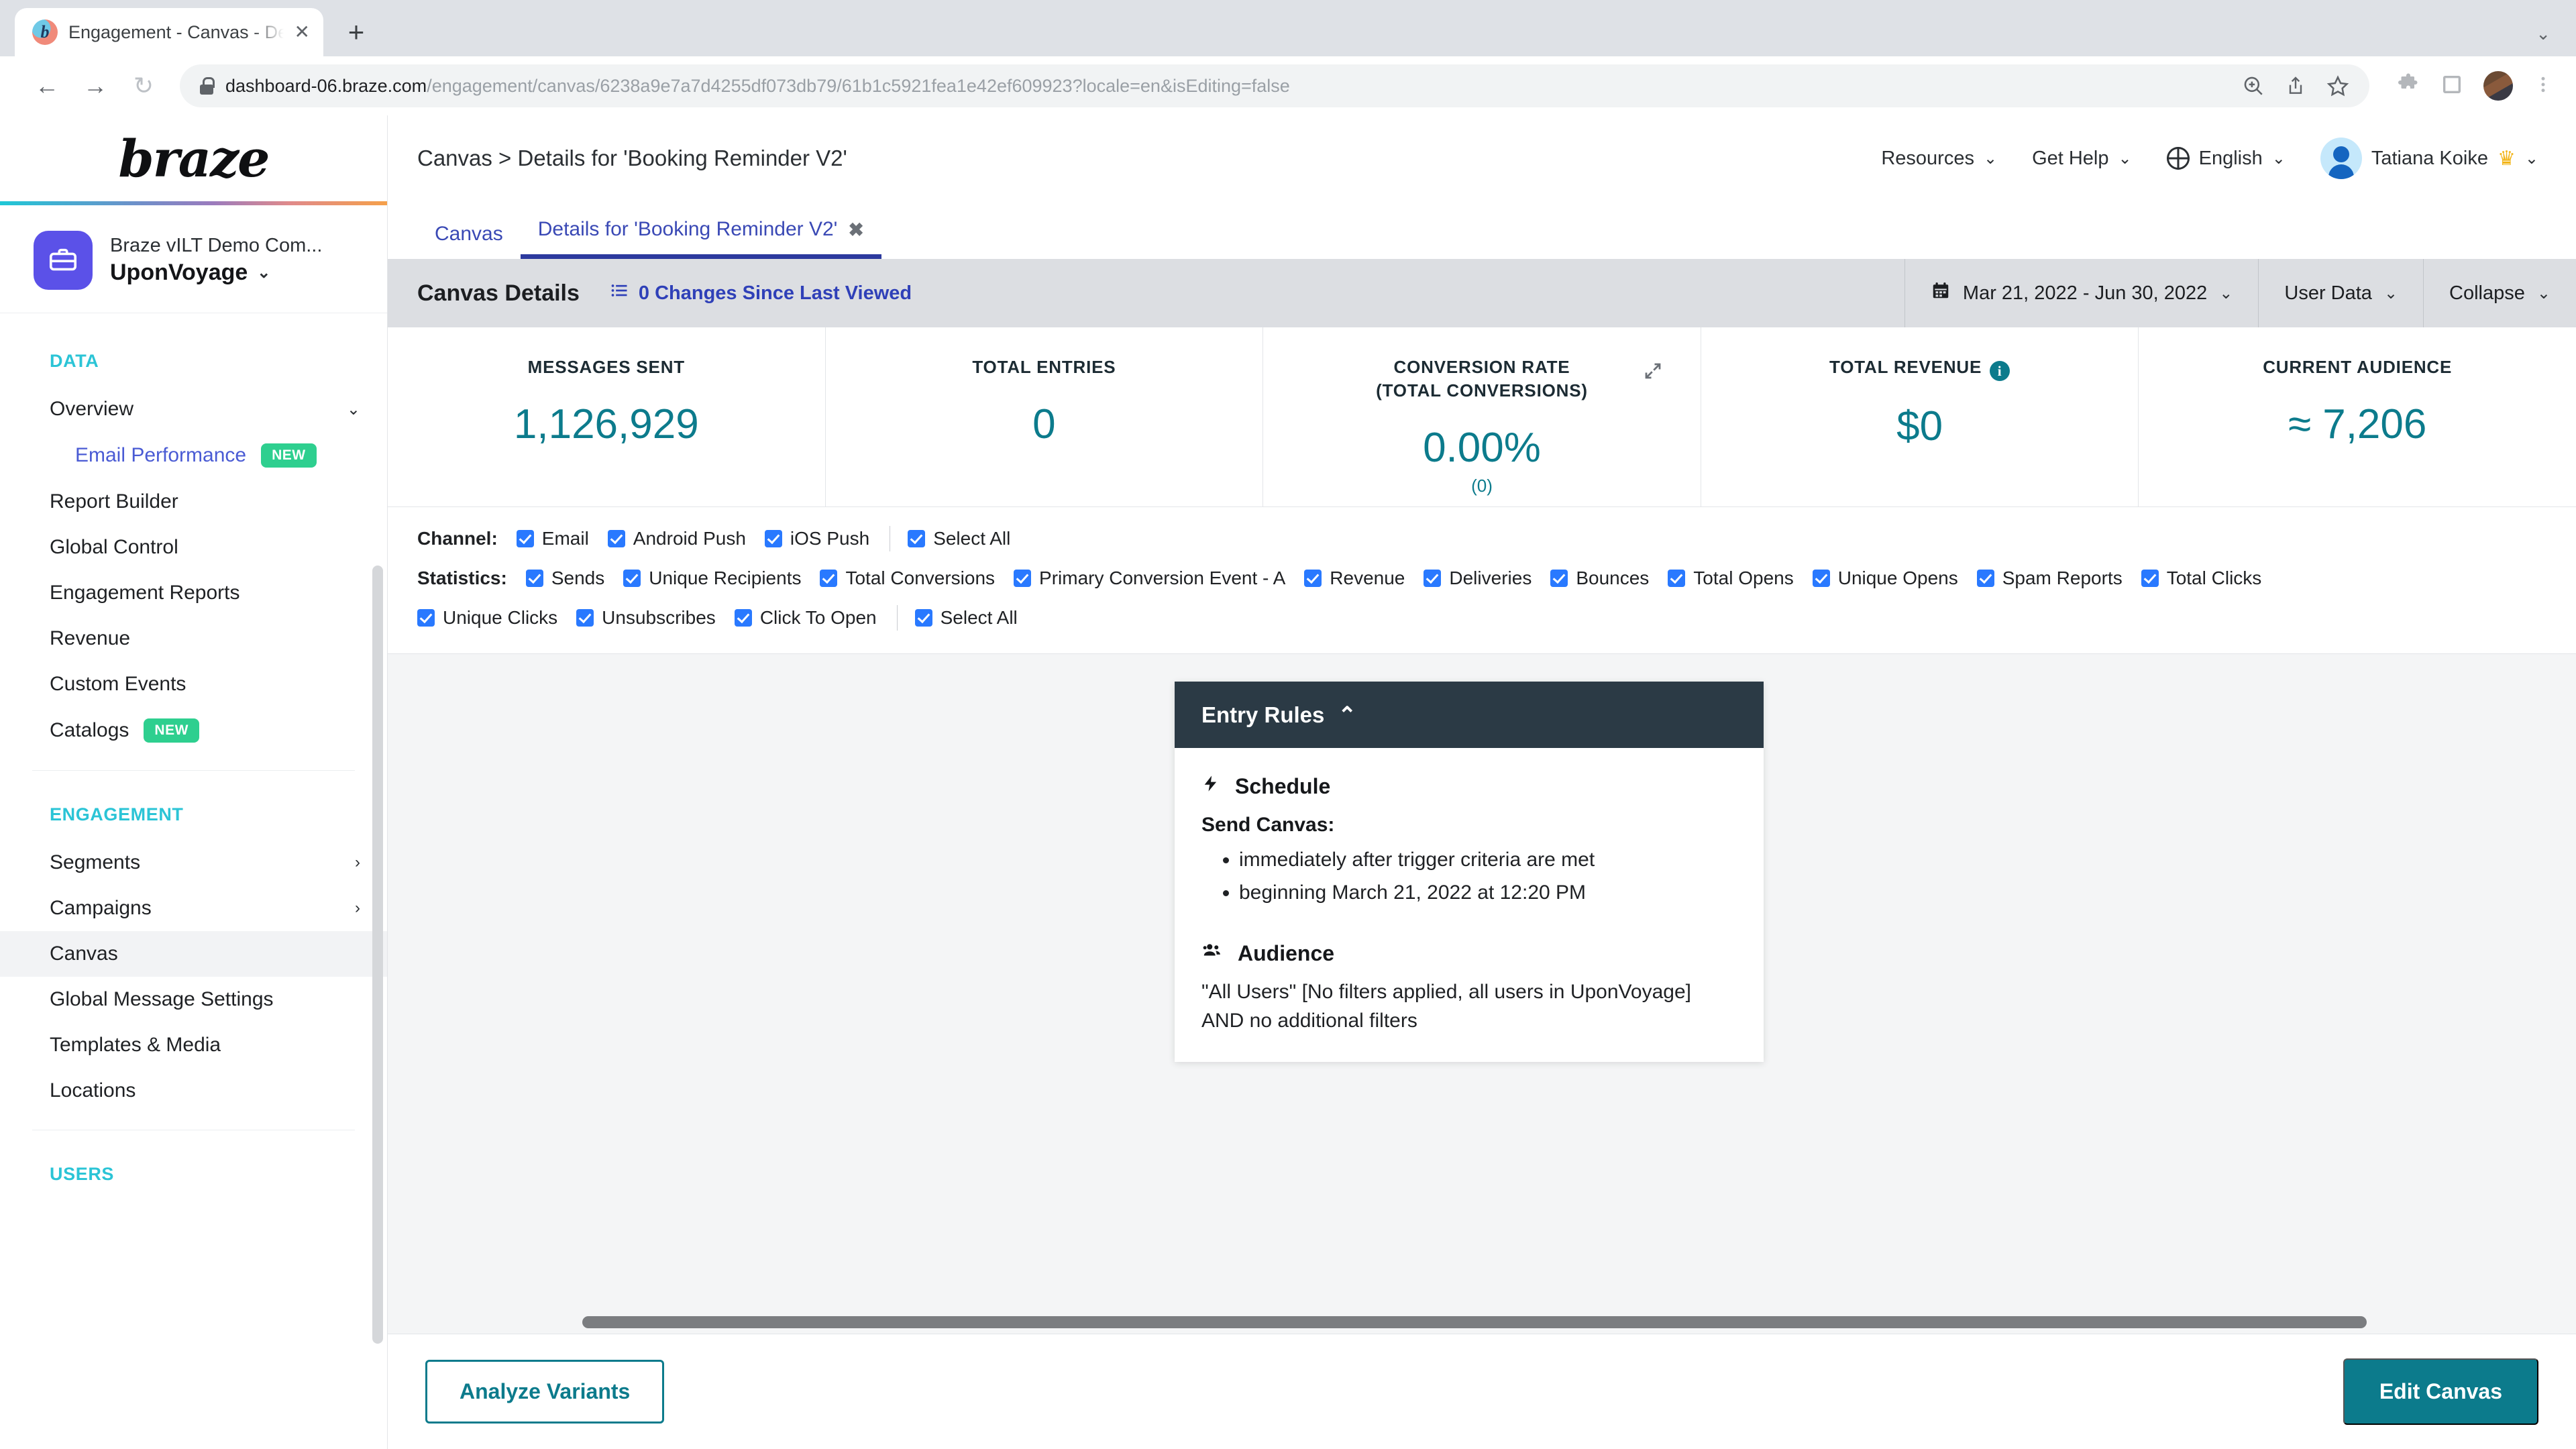  I want to click on get-help-menu: Get Help ⌄, so click(2082, 159).